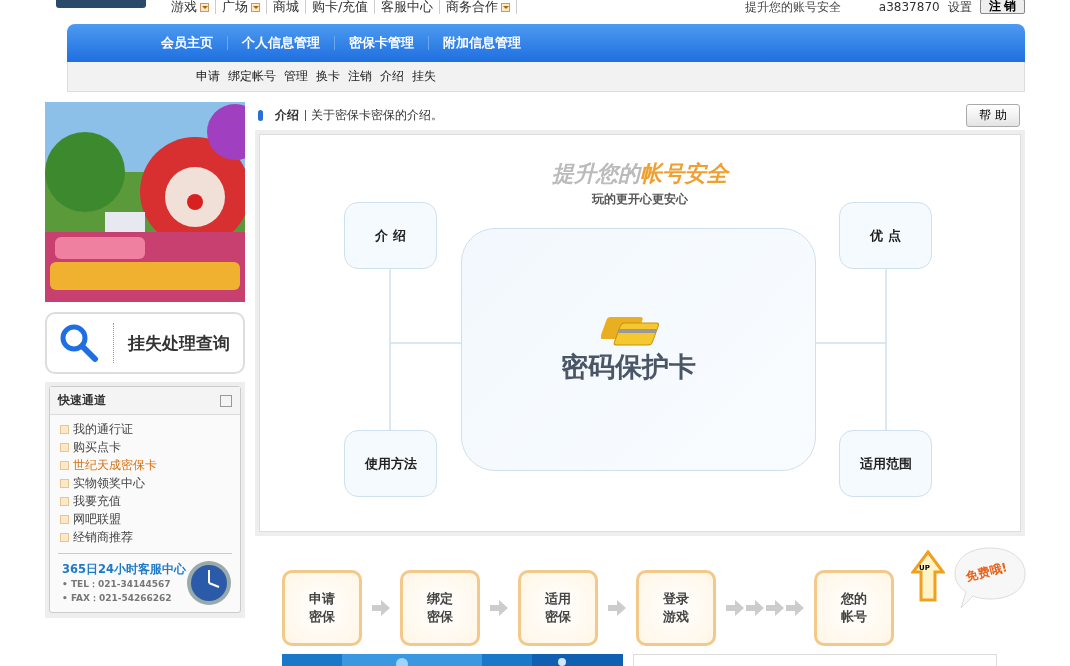  I want to click on nav-tab: 附加信息管理, so click(482, 43).